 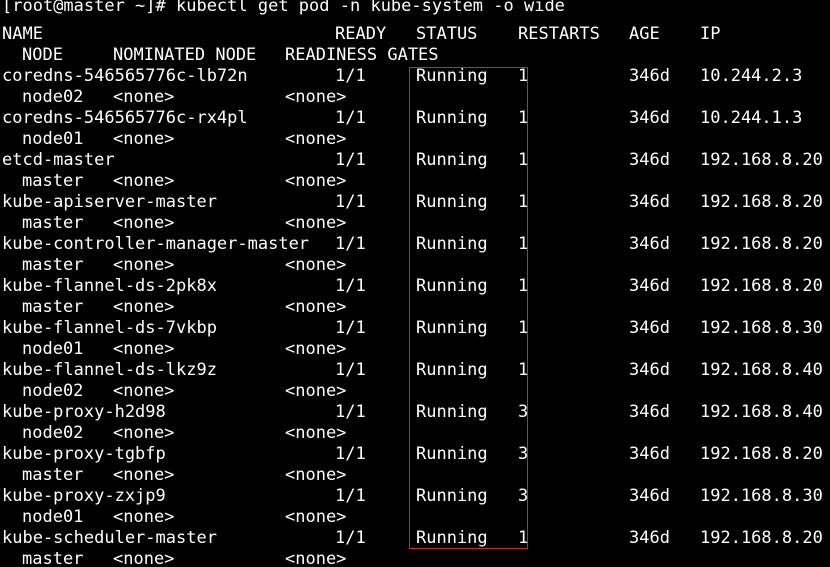 I want to click on header-age: AGE, so click(x=644, y=34).